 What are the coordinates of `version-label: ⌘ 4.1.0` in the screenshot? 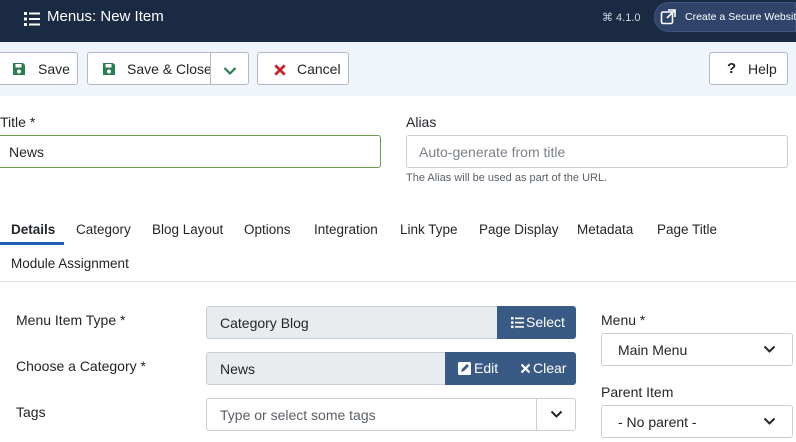 It's located at (621, 18).